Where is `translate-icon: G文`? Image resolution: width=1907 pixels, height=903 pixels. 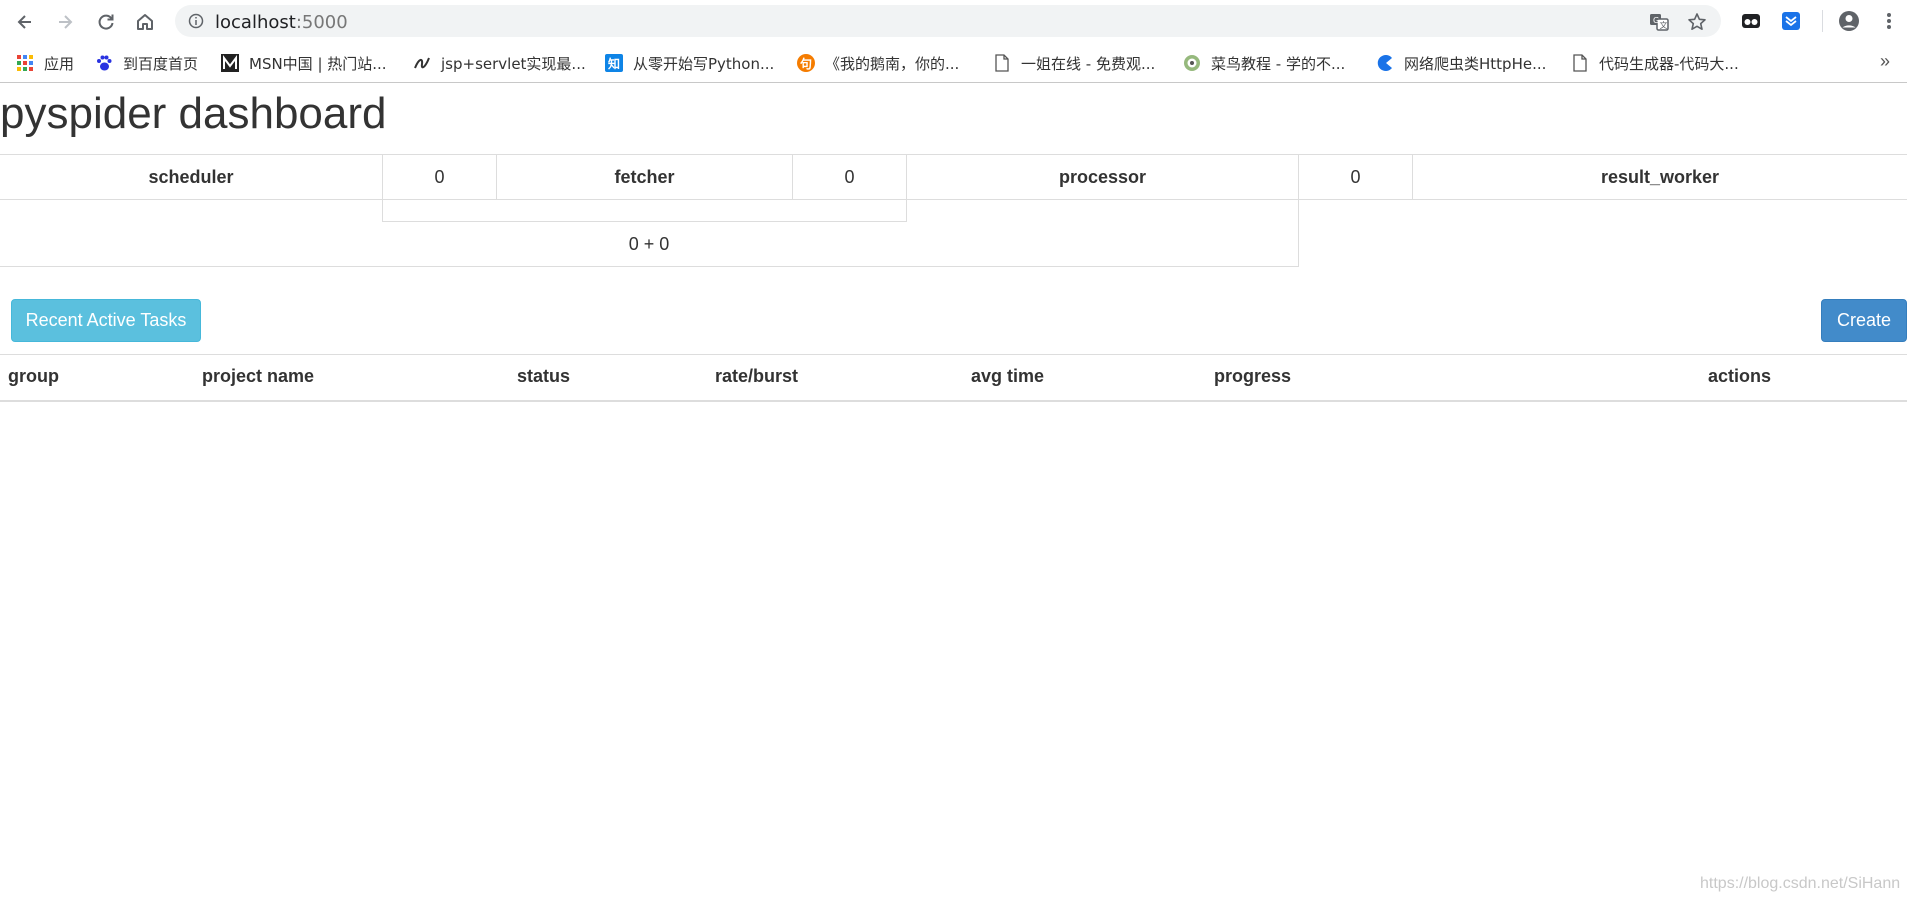 translate-icon: G文 is located at coordinates (1659, 22).